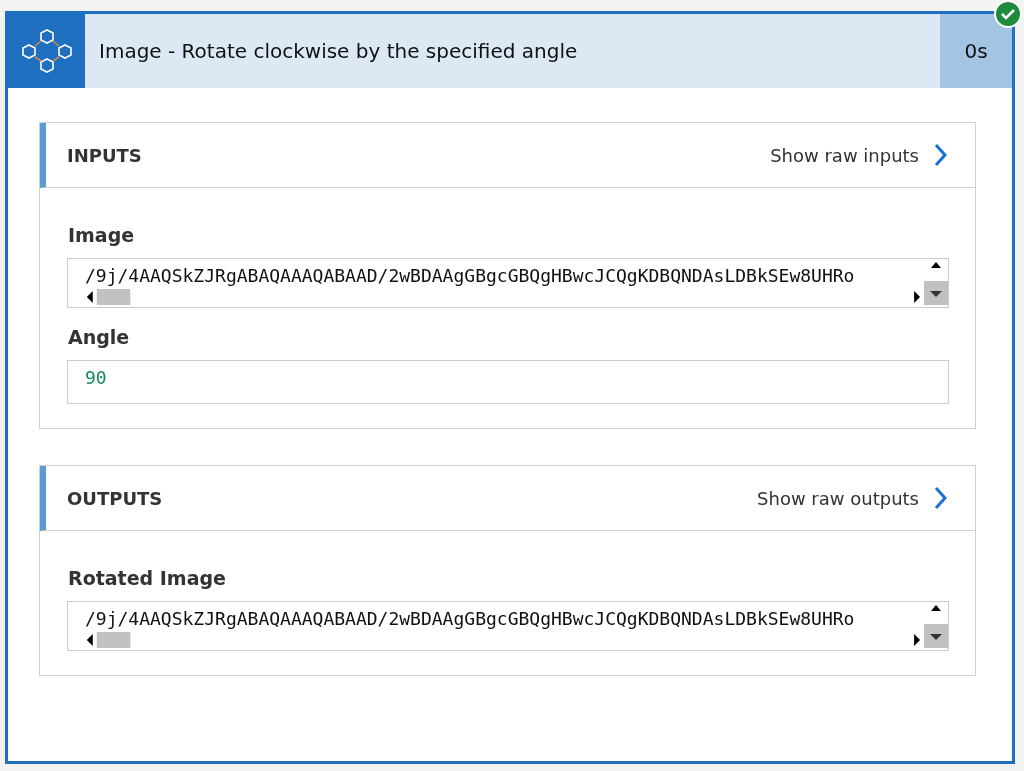  I want to click on input-field: 90, so click(508, 382).